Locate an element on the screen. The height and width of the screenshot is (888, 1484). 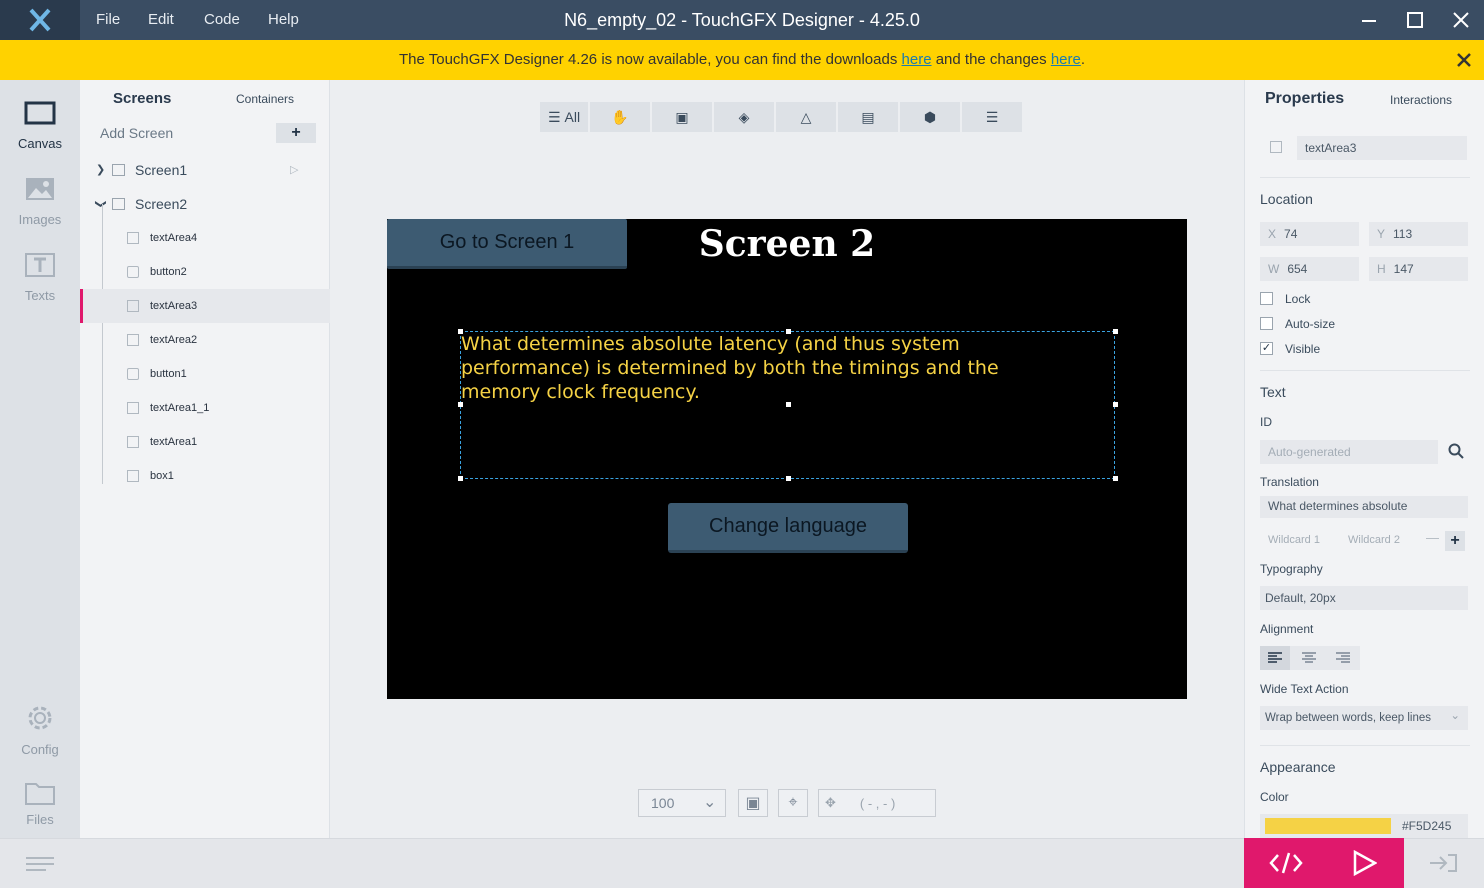
tree-widget: textArea1_1 is located at coordinates (205, 408).